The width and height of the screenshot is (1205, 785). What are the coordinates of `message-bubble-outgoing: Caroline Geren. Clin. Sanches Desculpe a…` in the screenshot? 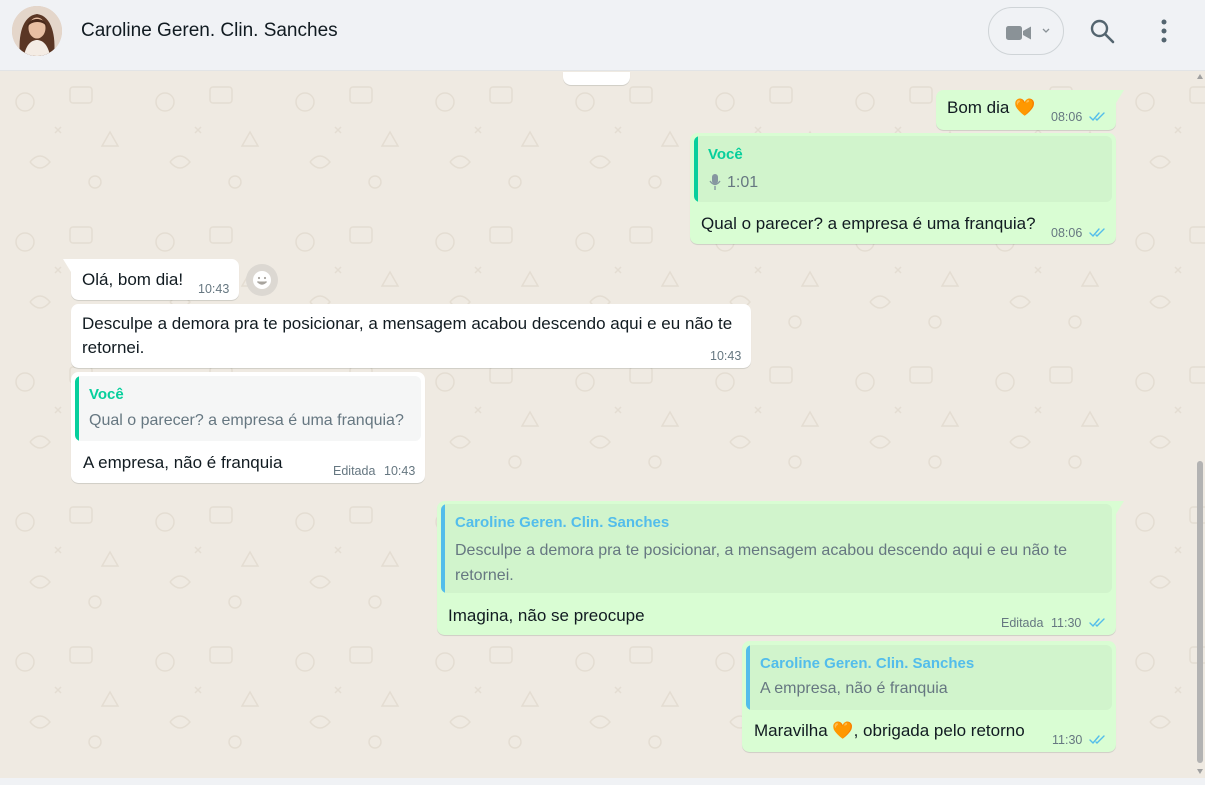 It's located at (780, 568).